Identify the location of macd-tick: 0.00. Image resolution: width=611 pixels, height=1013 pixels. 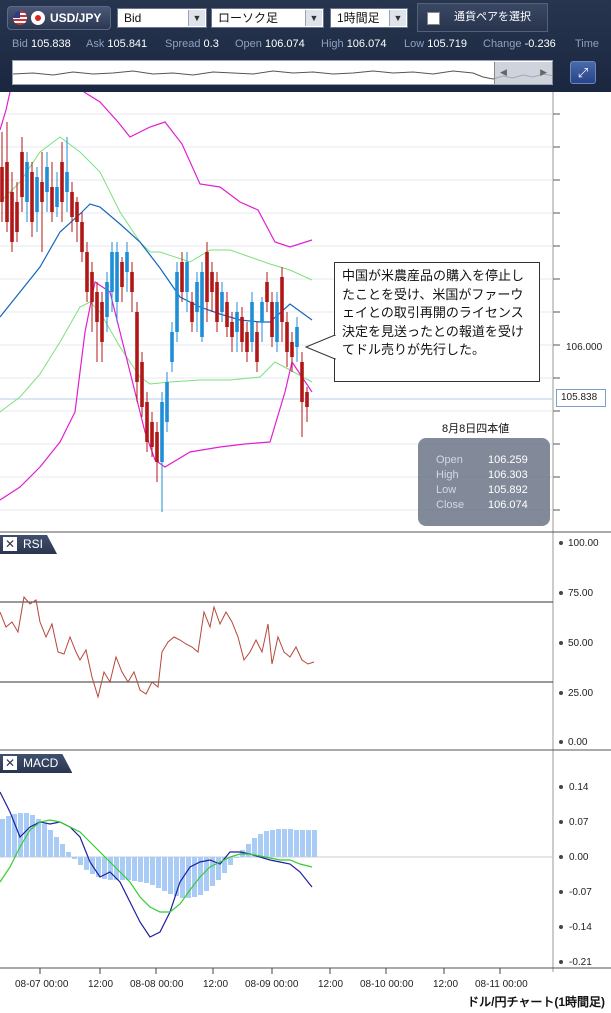
(579, 857).